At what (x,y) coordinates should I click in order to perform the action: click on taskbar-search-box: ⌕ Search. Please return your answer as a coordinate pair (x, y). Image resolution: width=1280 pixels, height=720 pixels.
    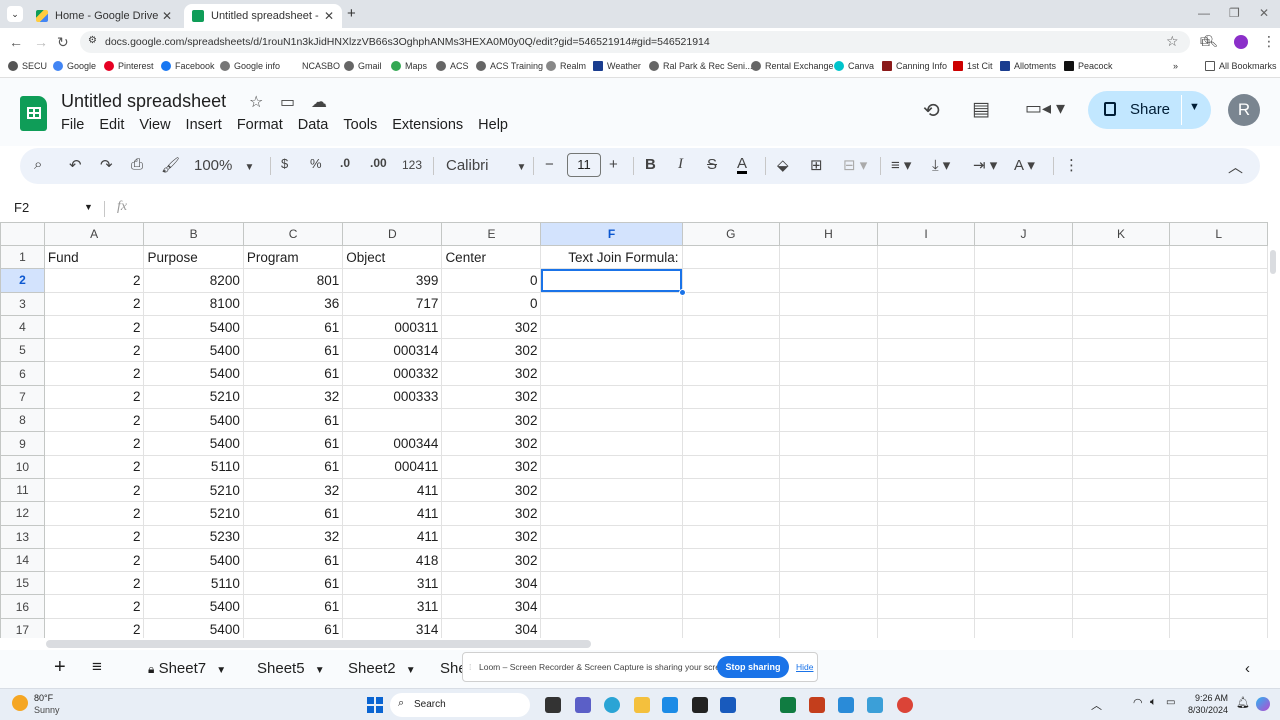
    Looking at the image, I should click on (460, 705).